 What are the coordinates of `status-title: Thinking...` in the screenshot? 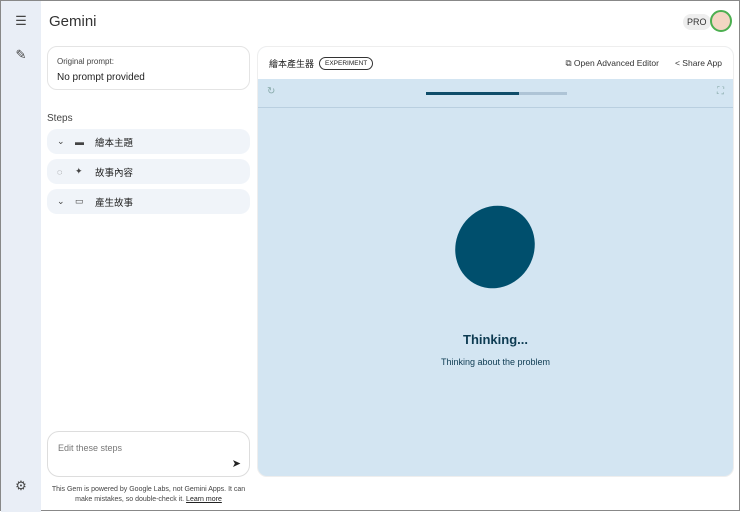 It's located at (495, 339).